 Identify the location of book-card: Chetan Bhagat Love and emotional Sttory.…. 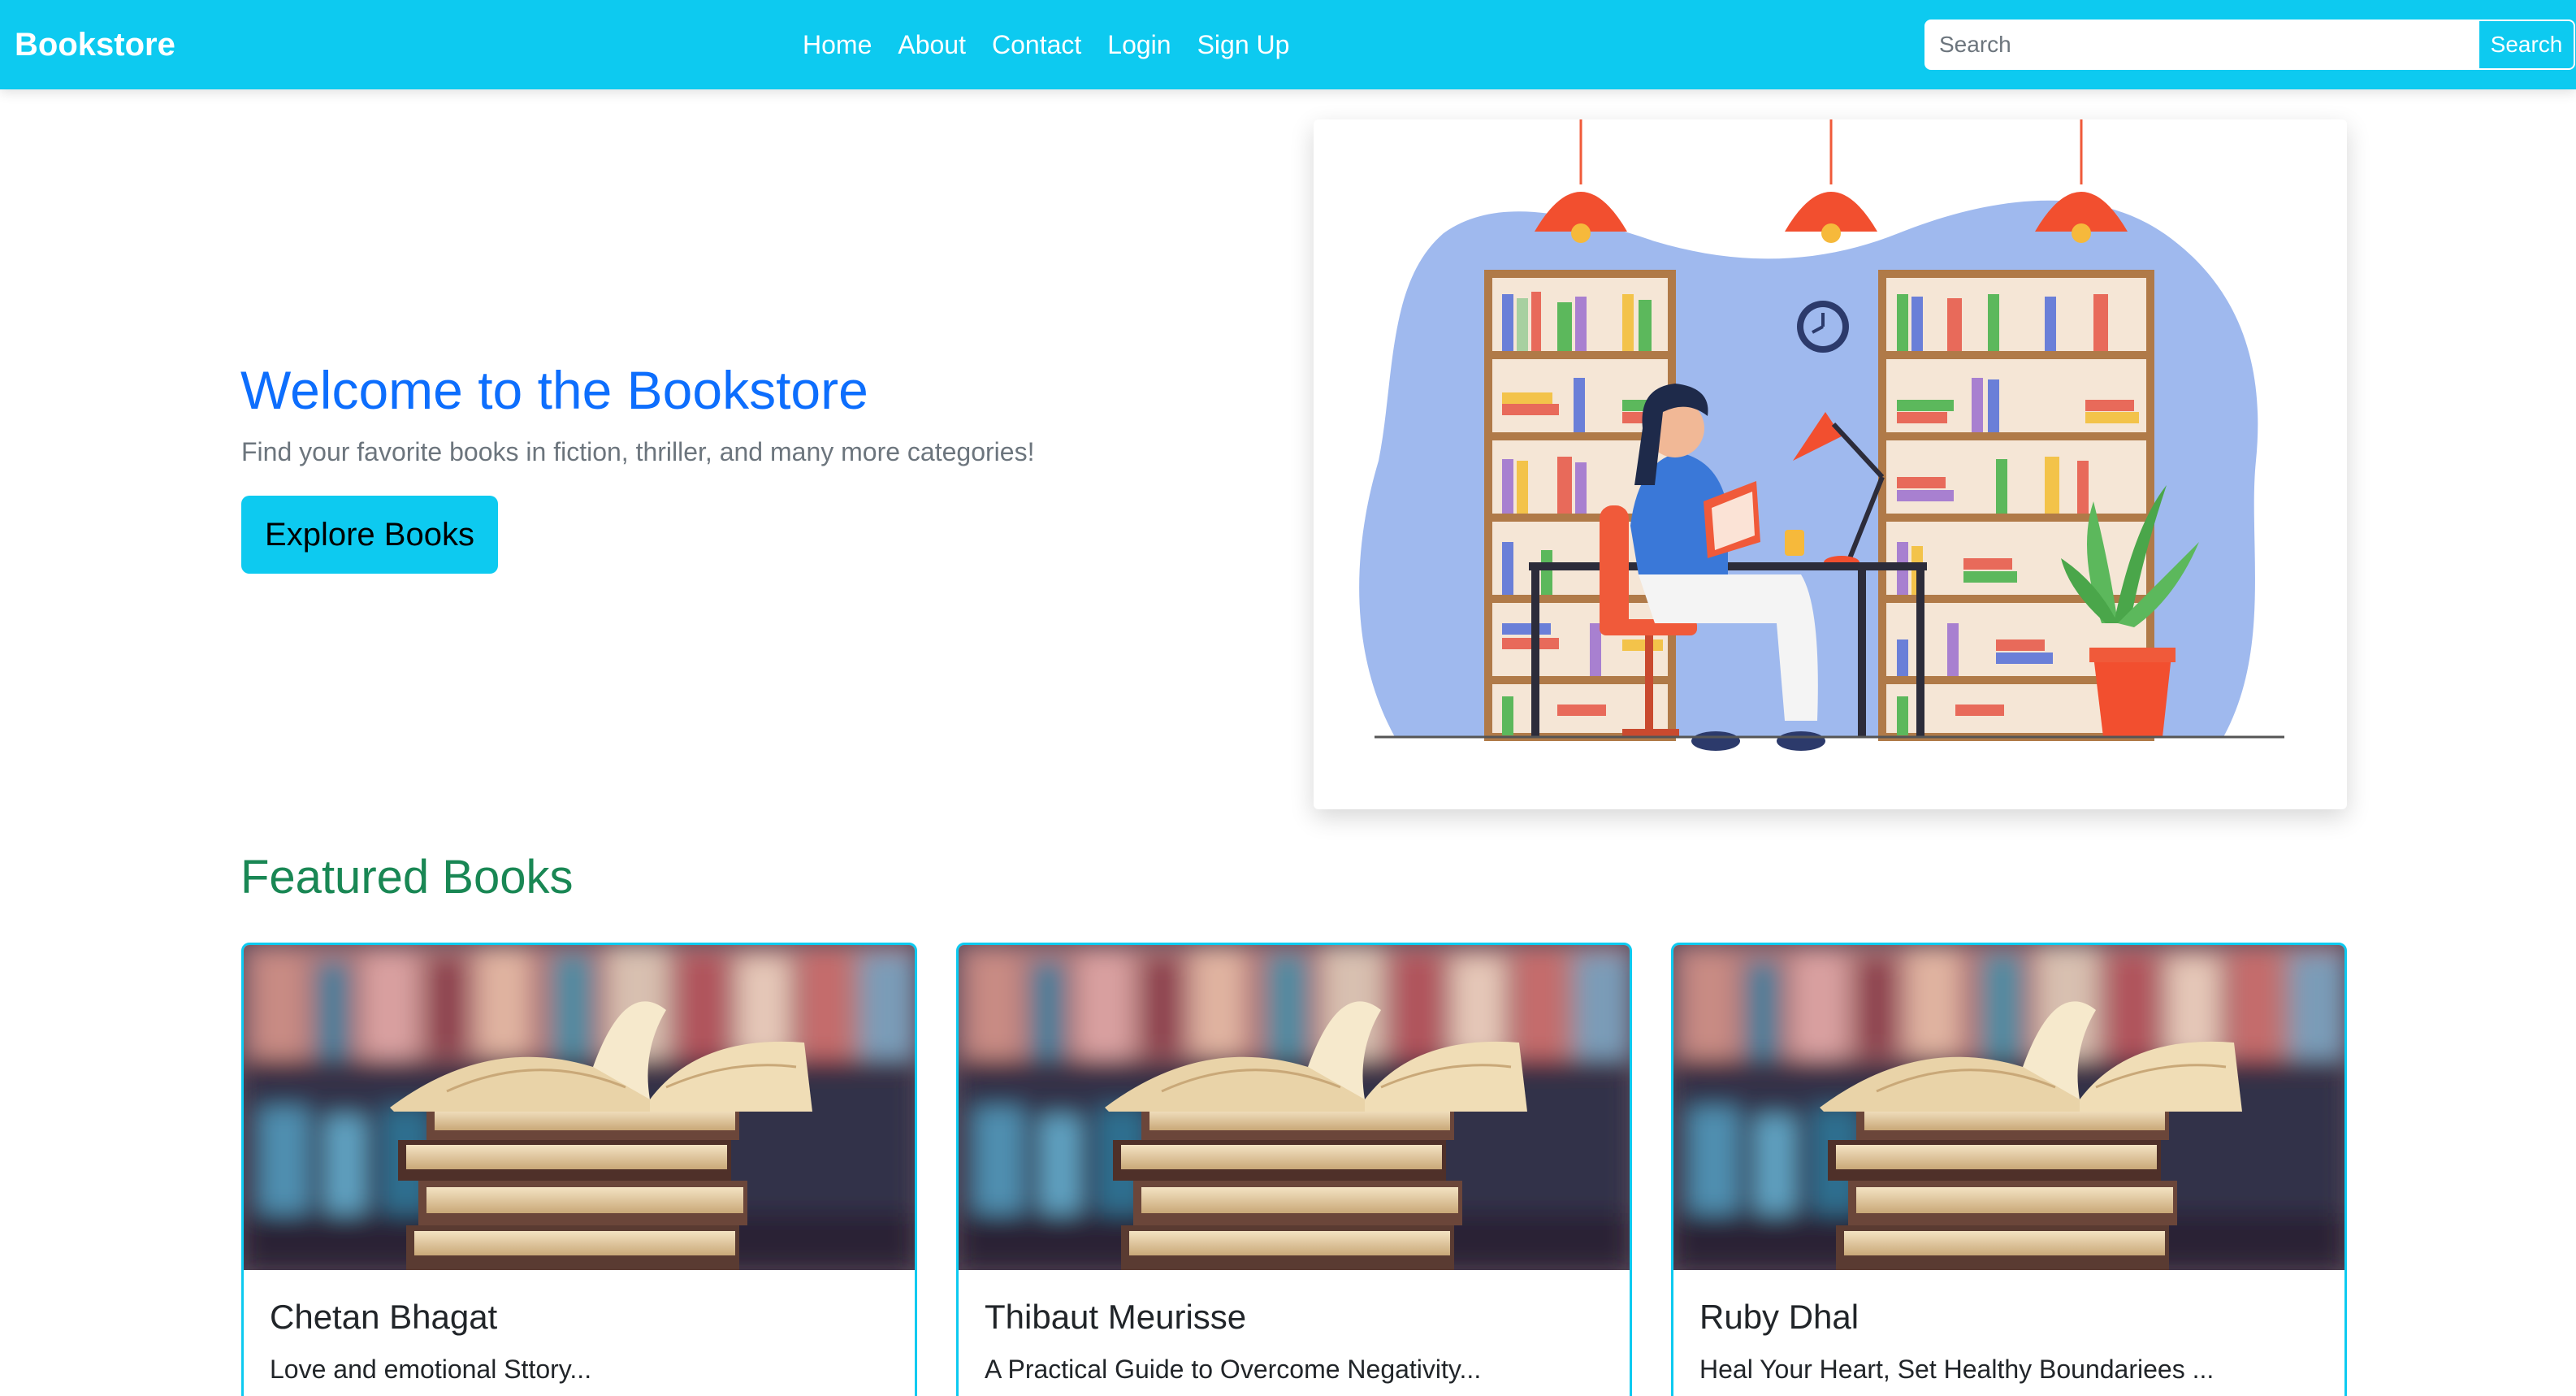
(579, 1170).